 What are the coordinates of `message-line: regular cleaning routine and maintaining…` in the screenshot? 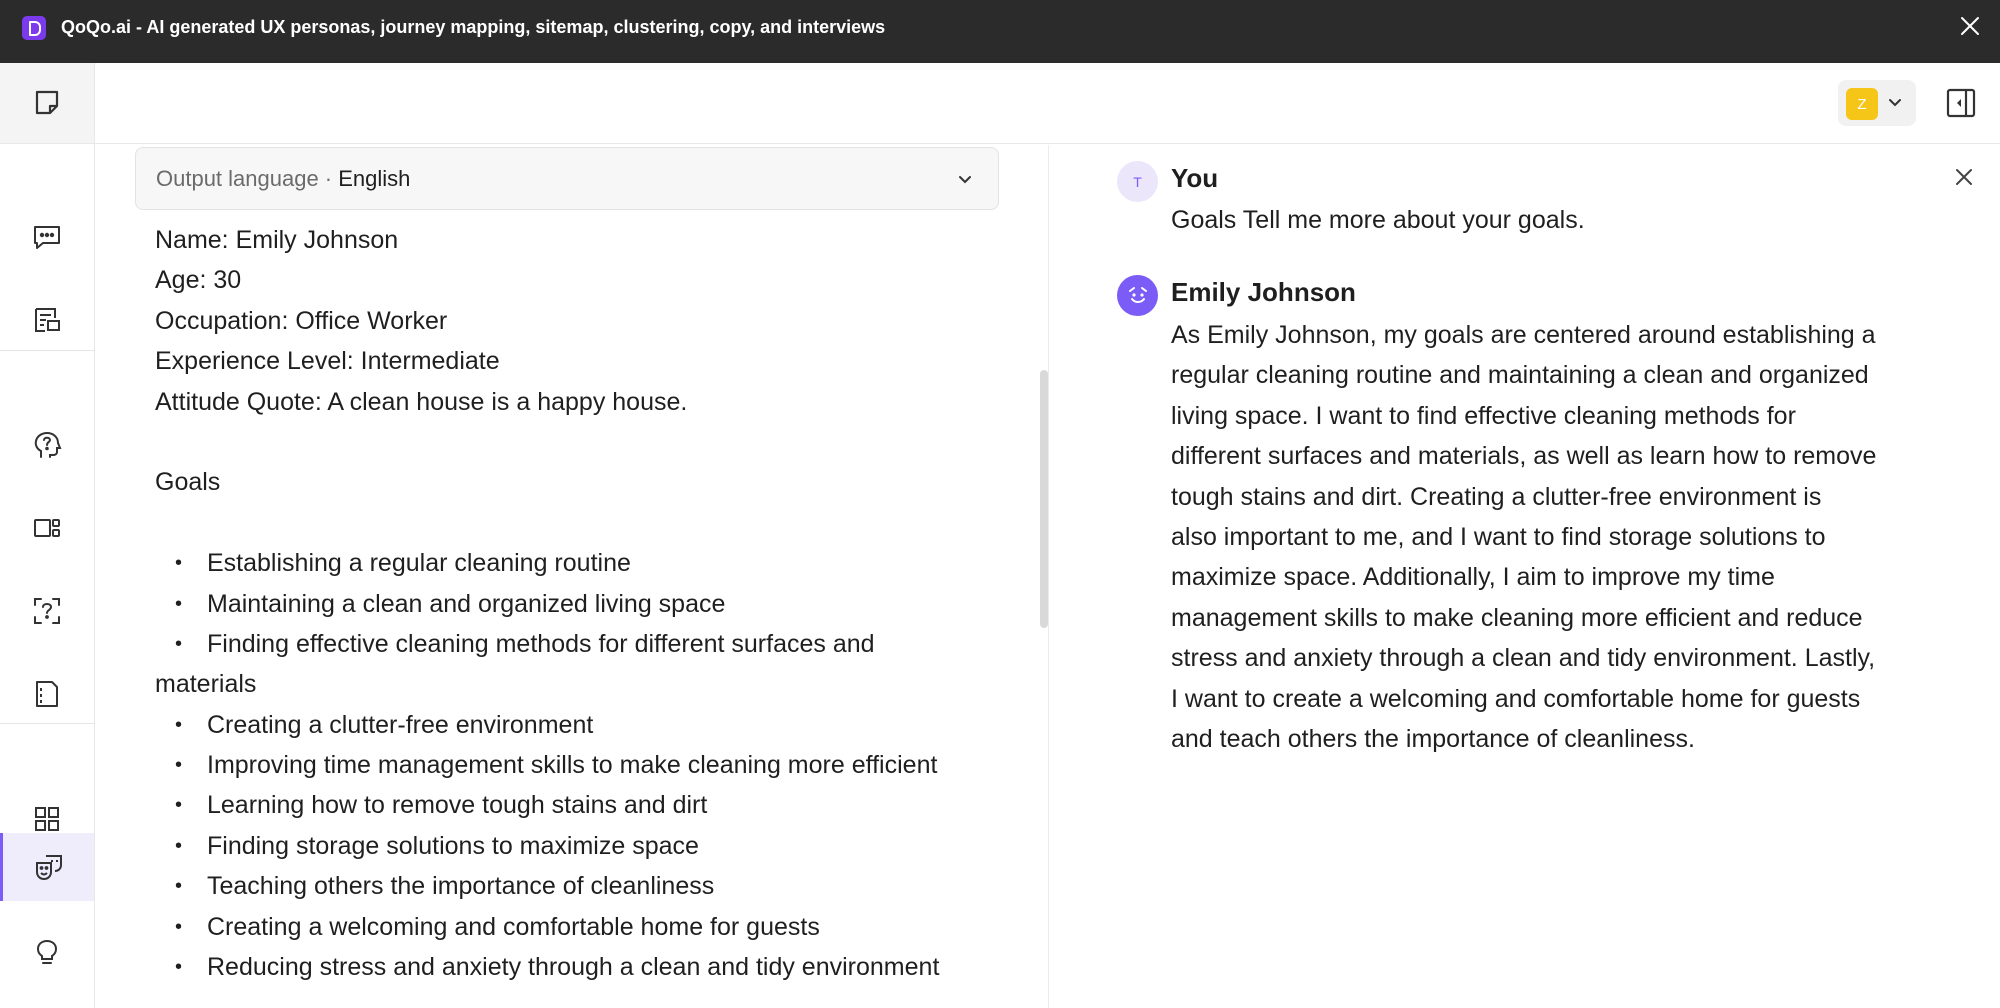 It's located at (1520, 375).